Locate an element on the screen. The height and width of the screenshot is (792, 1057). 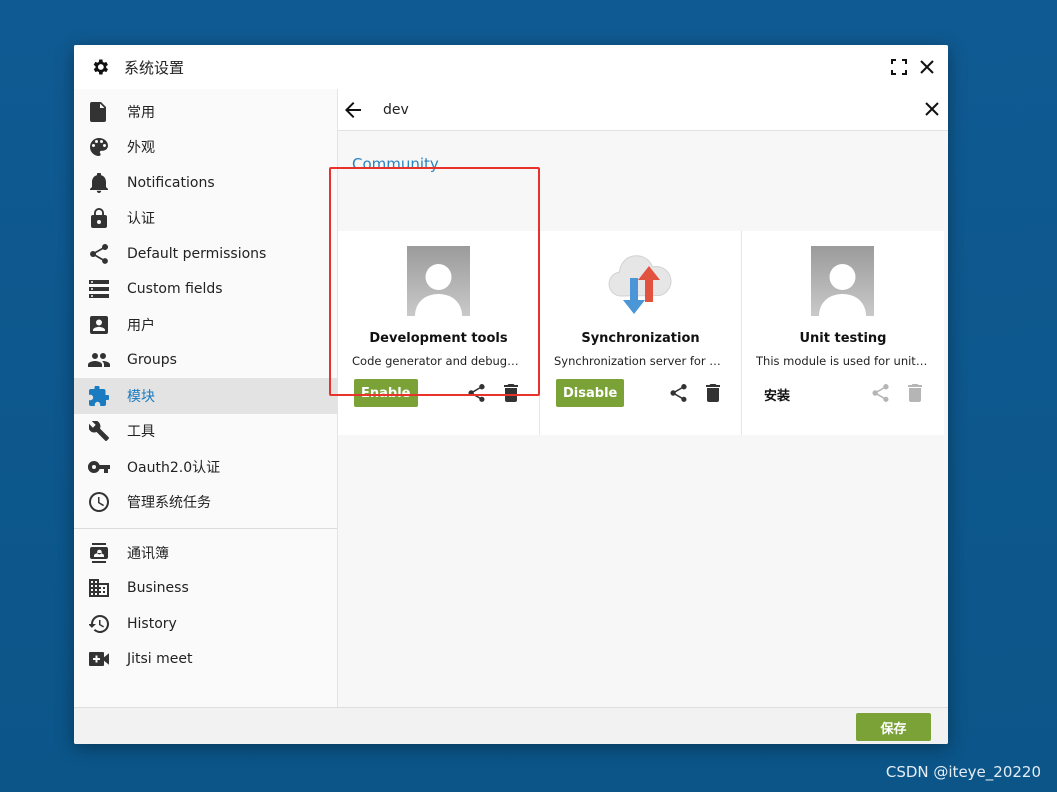
sidebar-item-modules: 模块 is located at coordinates (205, 396).